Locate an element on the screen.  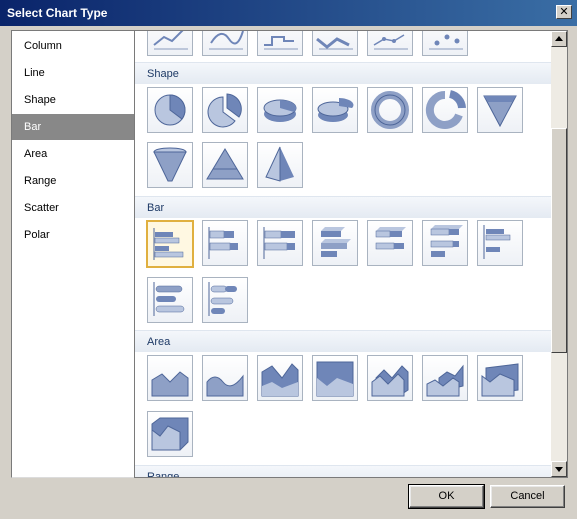
line-chart-icon is located at coordinates (170, 43).